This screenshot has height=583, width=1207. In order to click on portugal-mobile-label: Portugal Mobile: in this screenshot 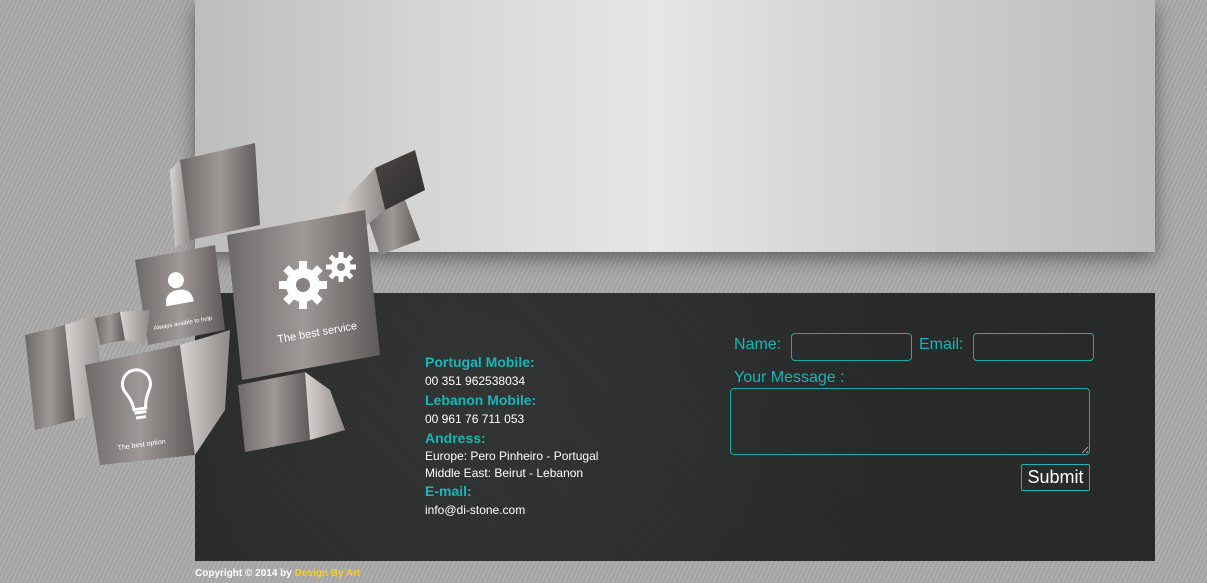, I will do `click(480, 362)`.